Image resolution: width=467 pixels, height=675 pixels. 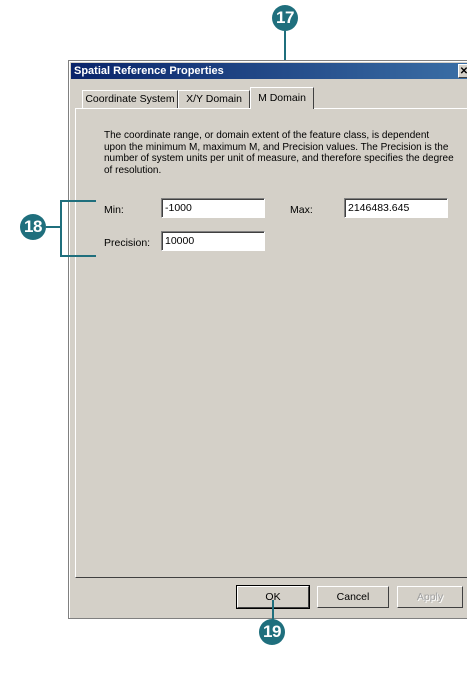 What do you see at coordinates (301, 210) in the screenshot?
I see `max-label: Max:` at bounding box center [301, 210].